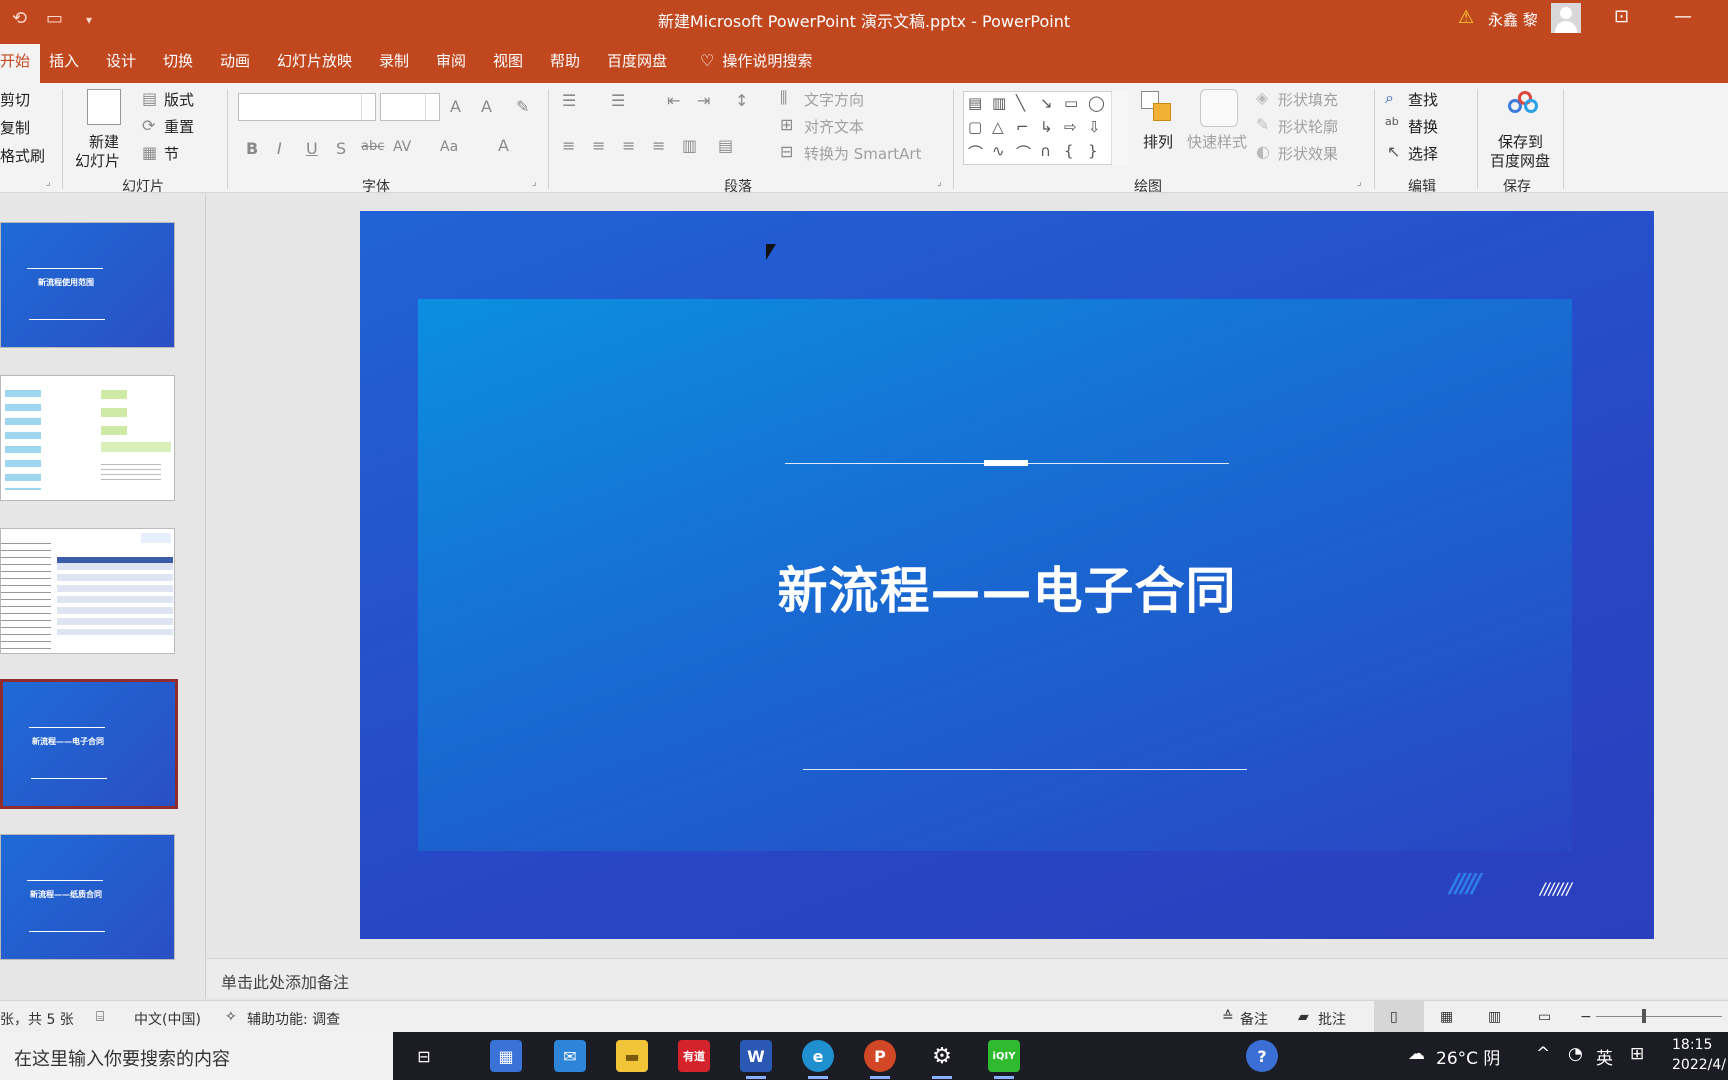 This screenshot has height=1080, width=1728. Describe the element at coordinates (312, 148) in the screenshot. I see `underline-icon: U` at that location.